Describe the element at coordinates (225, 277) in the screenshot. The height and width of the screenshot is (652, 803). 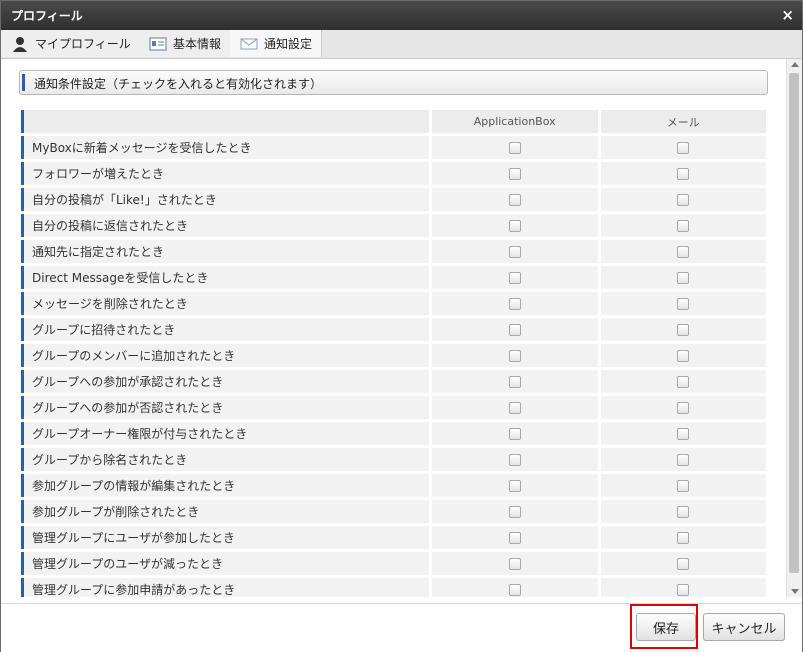
I see `row-label: Direct Messageを受信したとき` at that location.